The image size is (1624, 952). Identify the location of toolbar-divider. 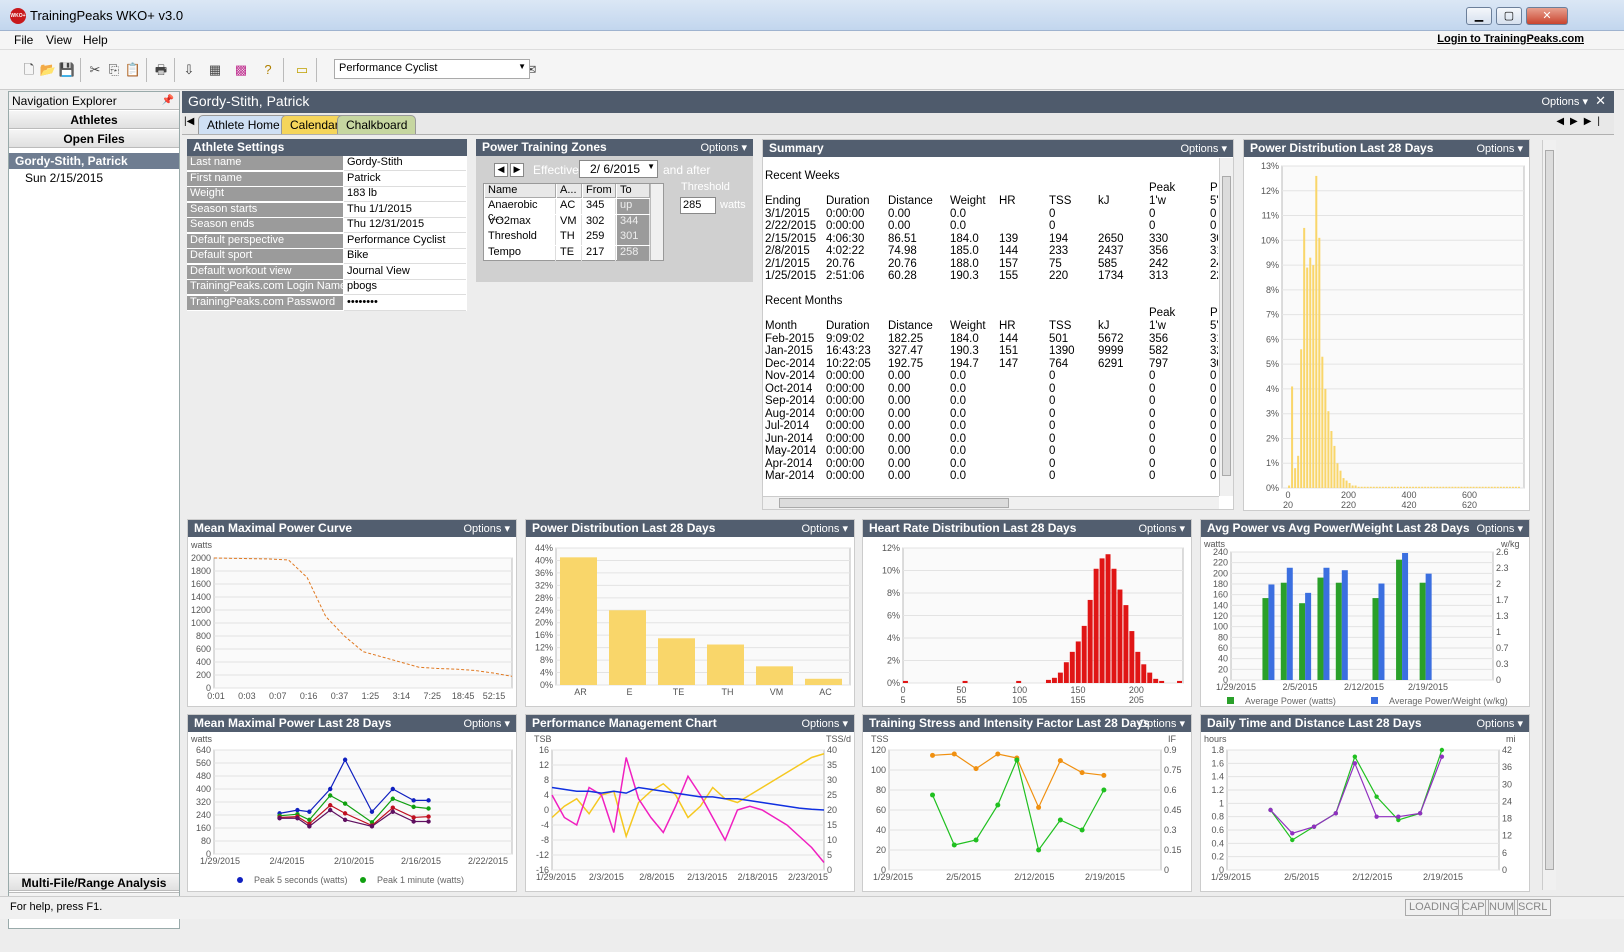
(283, 70).